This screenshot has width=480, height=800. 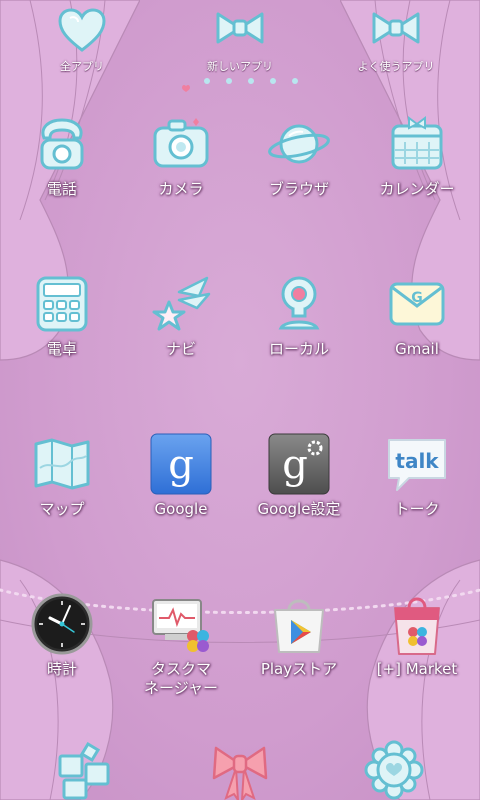 What do you see at coordinates (298, 349) in the screenshot?
I see `app-local-label: ローカル` at bounding box center [298, 349].